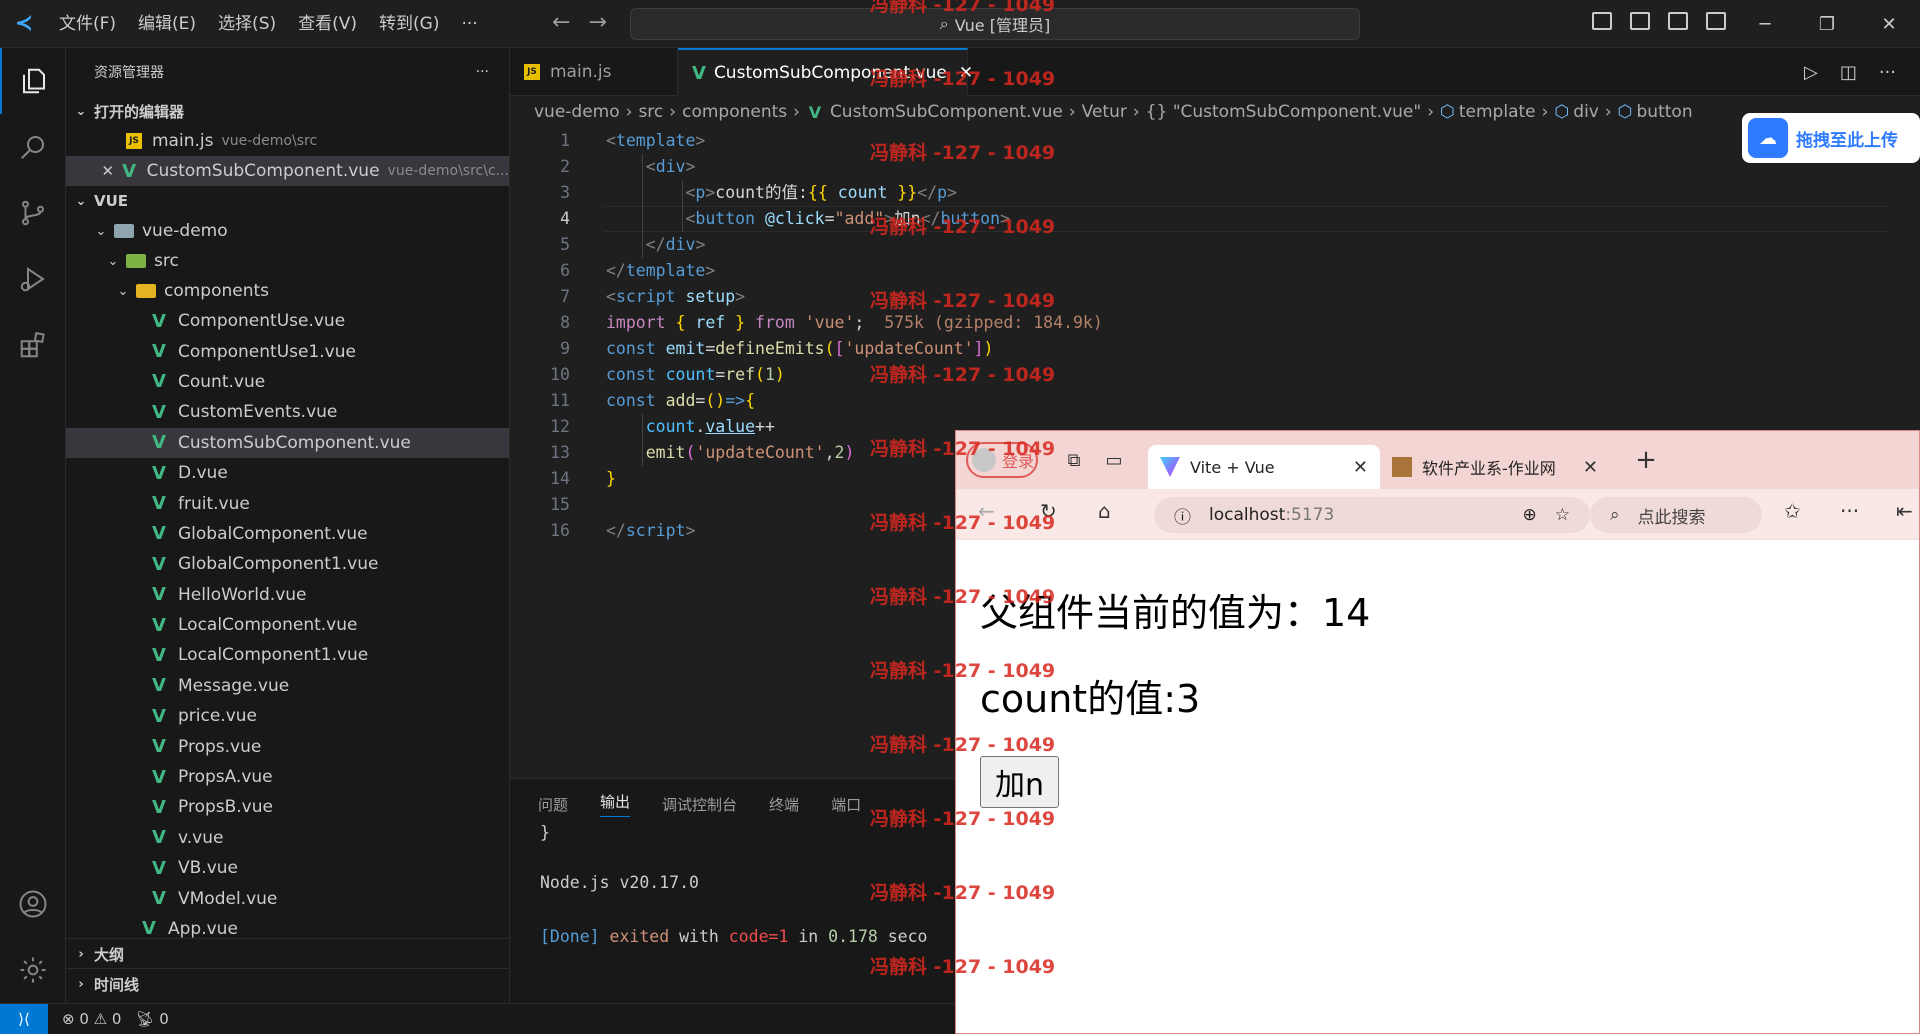 The height and width of the screenshot is (1034, 1920). I want to click on minimize-icon: ─, so click(1765, 24).